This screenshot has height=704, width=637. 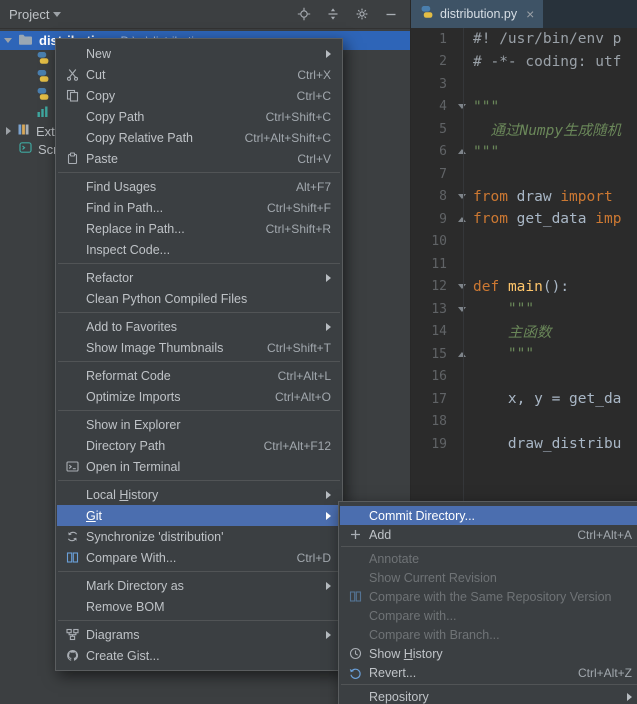 What do you see at coordinates (57, 14) in the screenshot?
I see `chevron-down-icon` at bounding box center [57, 14].